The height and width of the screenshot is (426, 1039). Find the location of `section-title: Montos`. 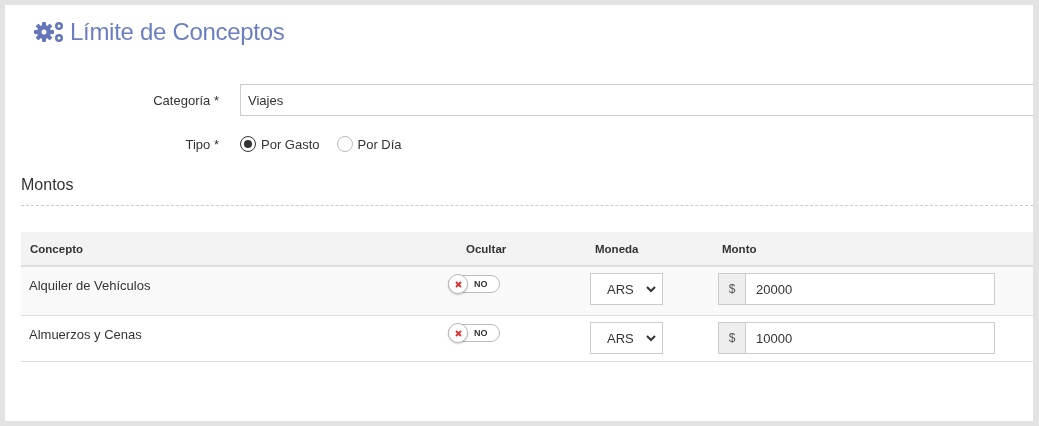

section-title: Montos is located at coordinates (48, 185).